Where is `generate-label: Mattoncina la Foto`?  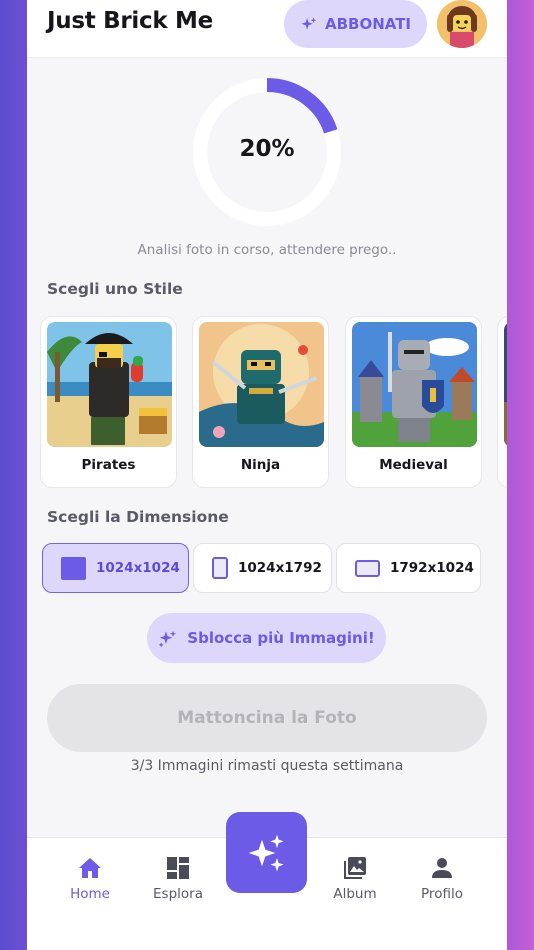
generate-label: Mattoncina la Foto is located at coordinates (267, 718).